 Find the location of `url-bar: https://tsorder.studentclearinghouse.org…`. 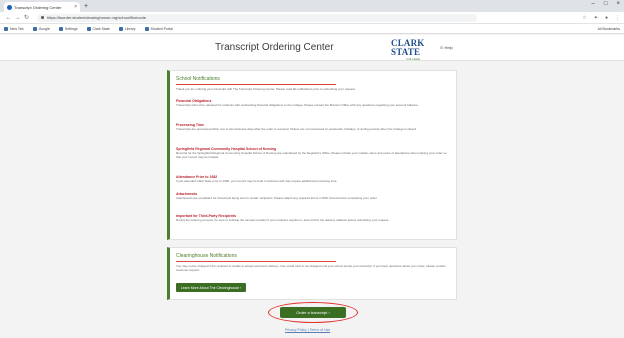

url-bar: https://tsorder.studentclearinghouse.org… is located at coordinates (257, 17).